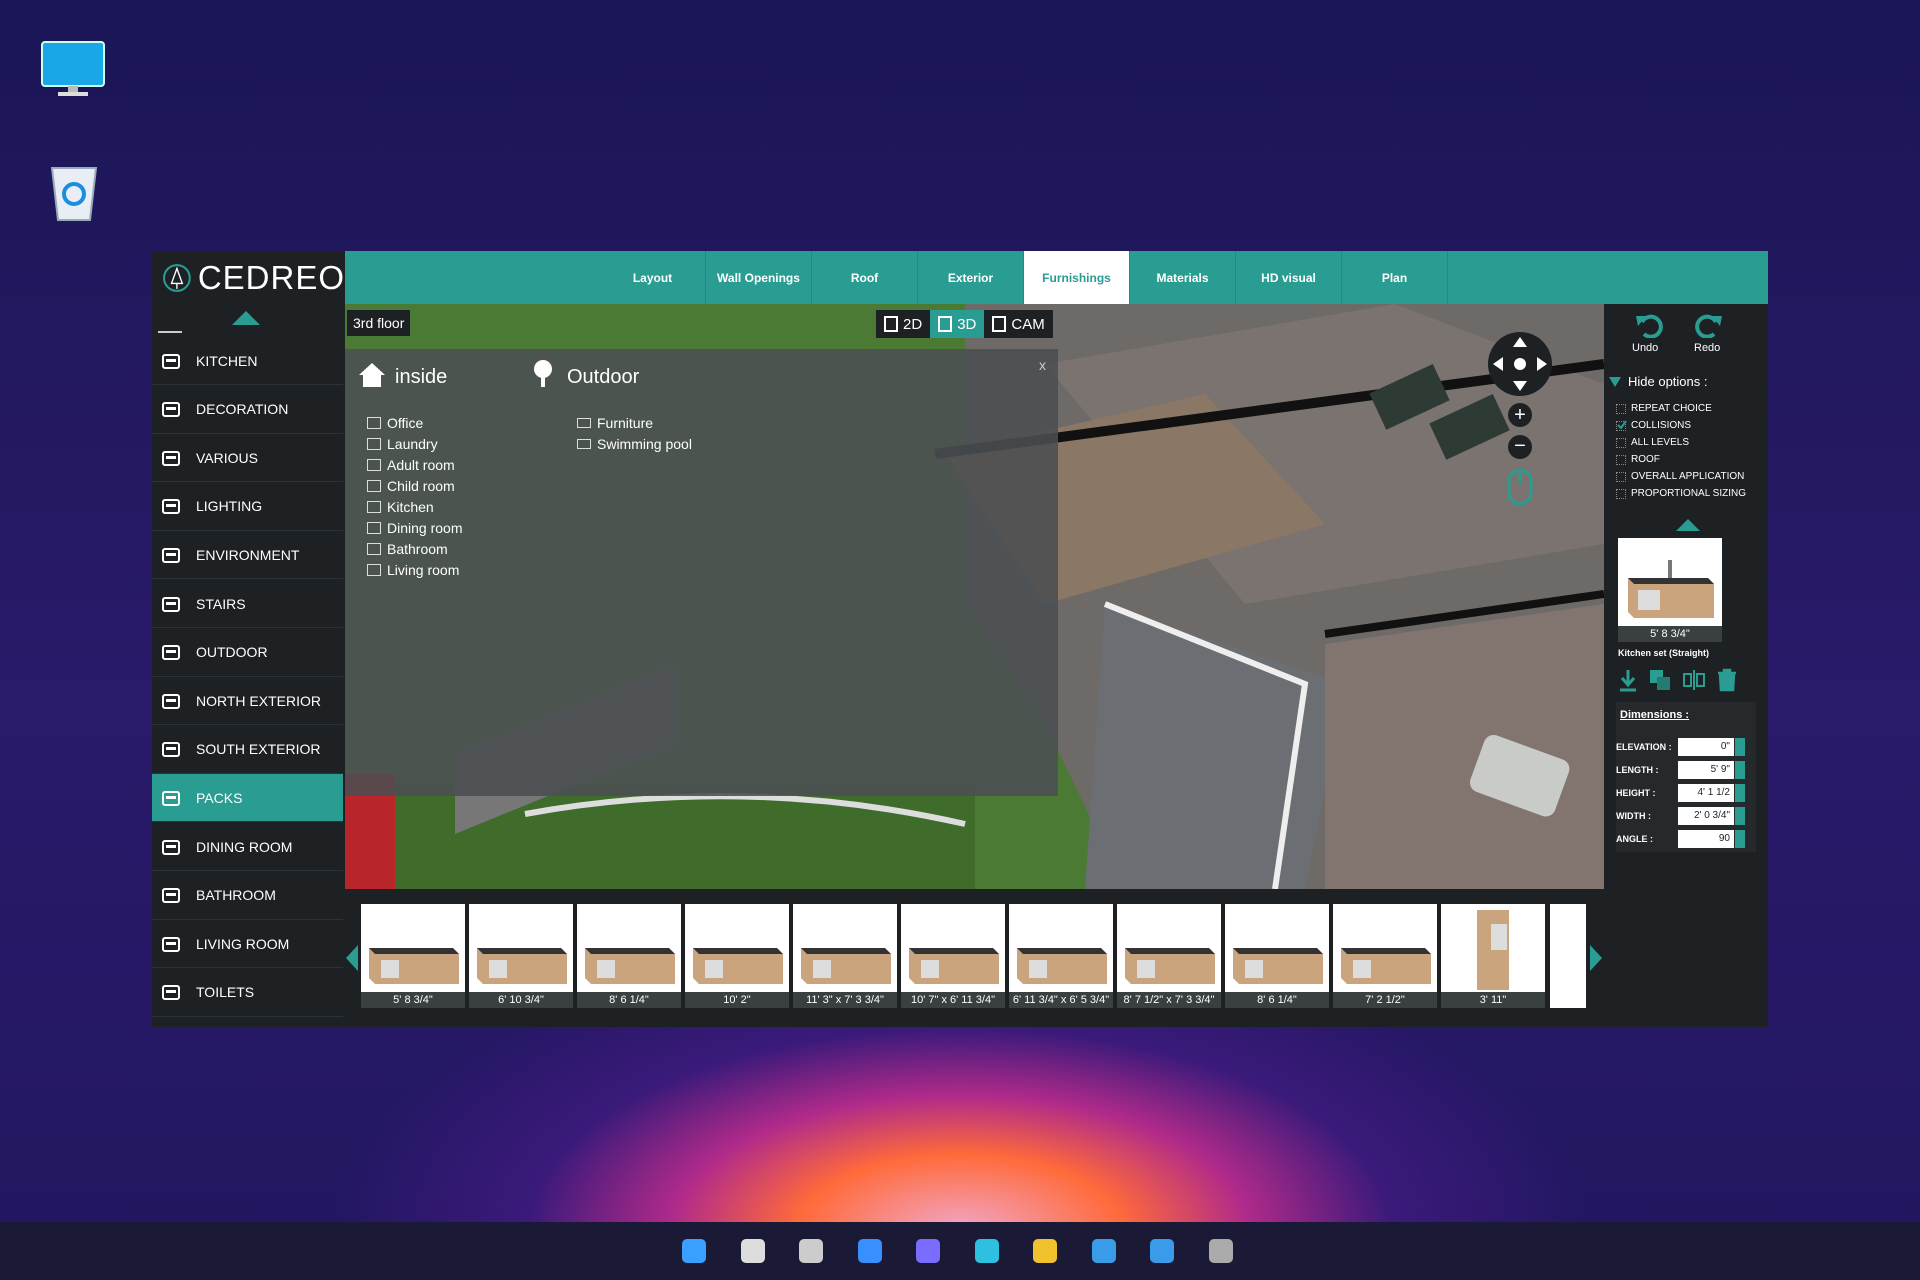  Describe the element at coordinates (903, 324) in the screenshot. I see `mode-2d: 2D` at that location.